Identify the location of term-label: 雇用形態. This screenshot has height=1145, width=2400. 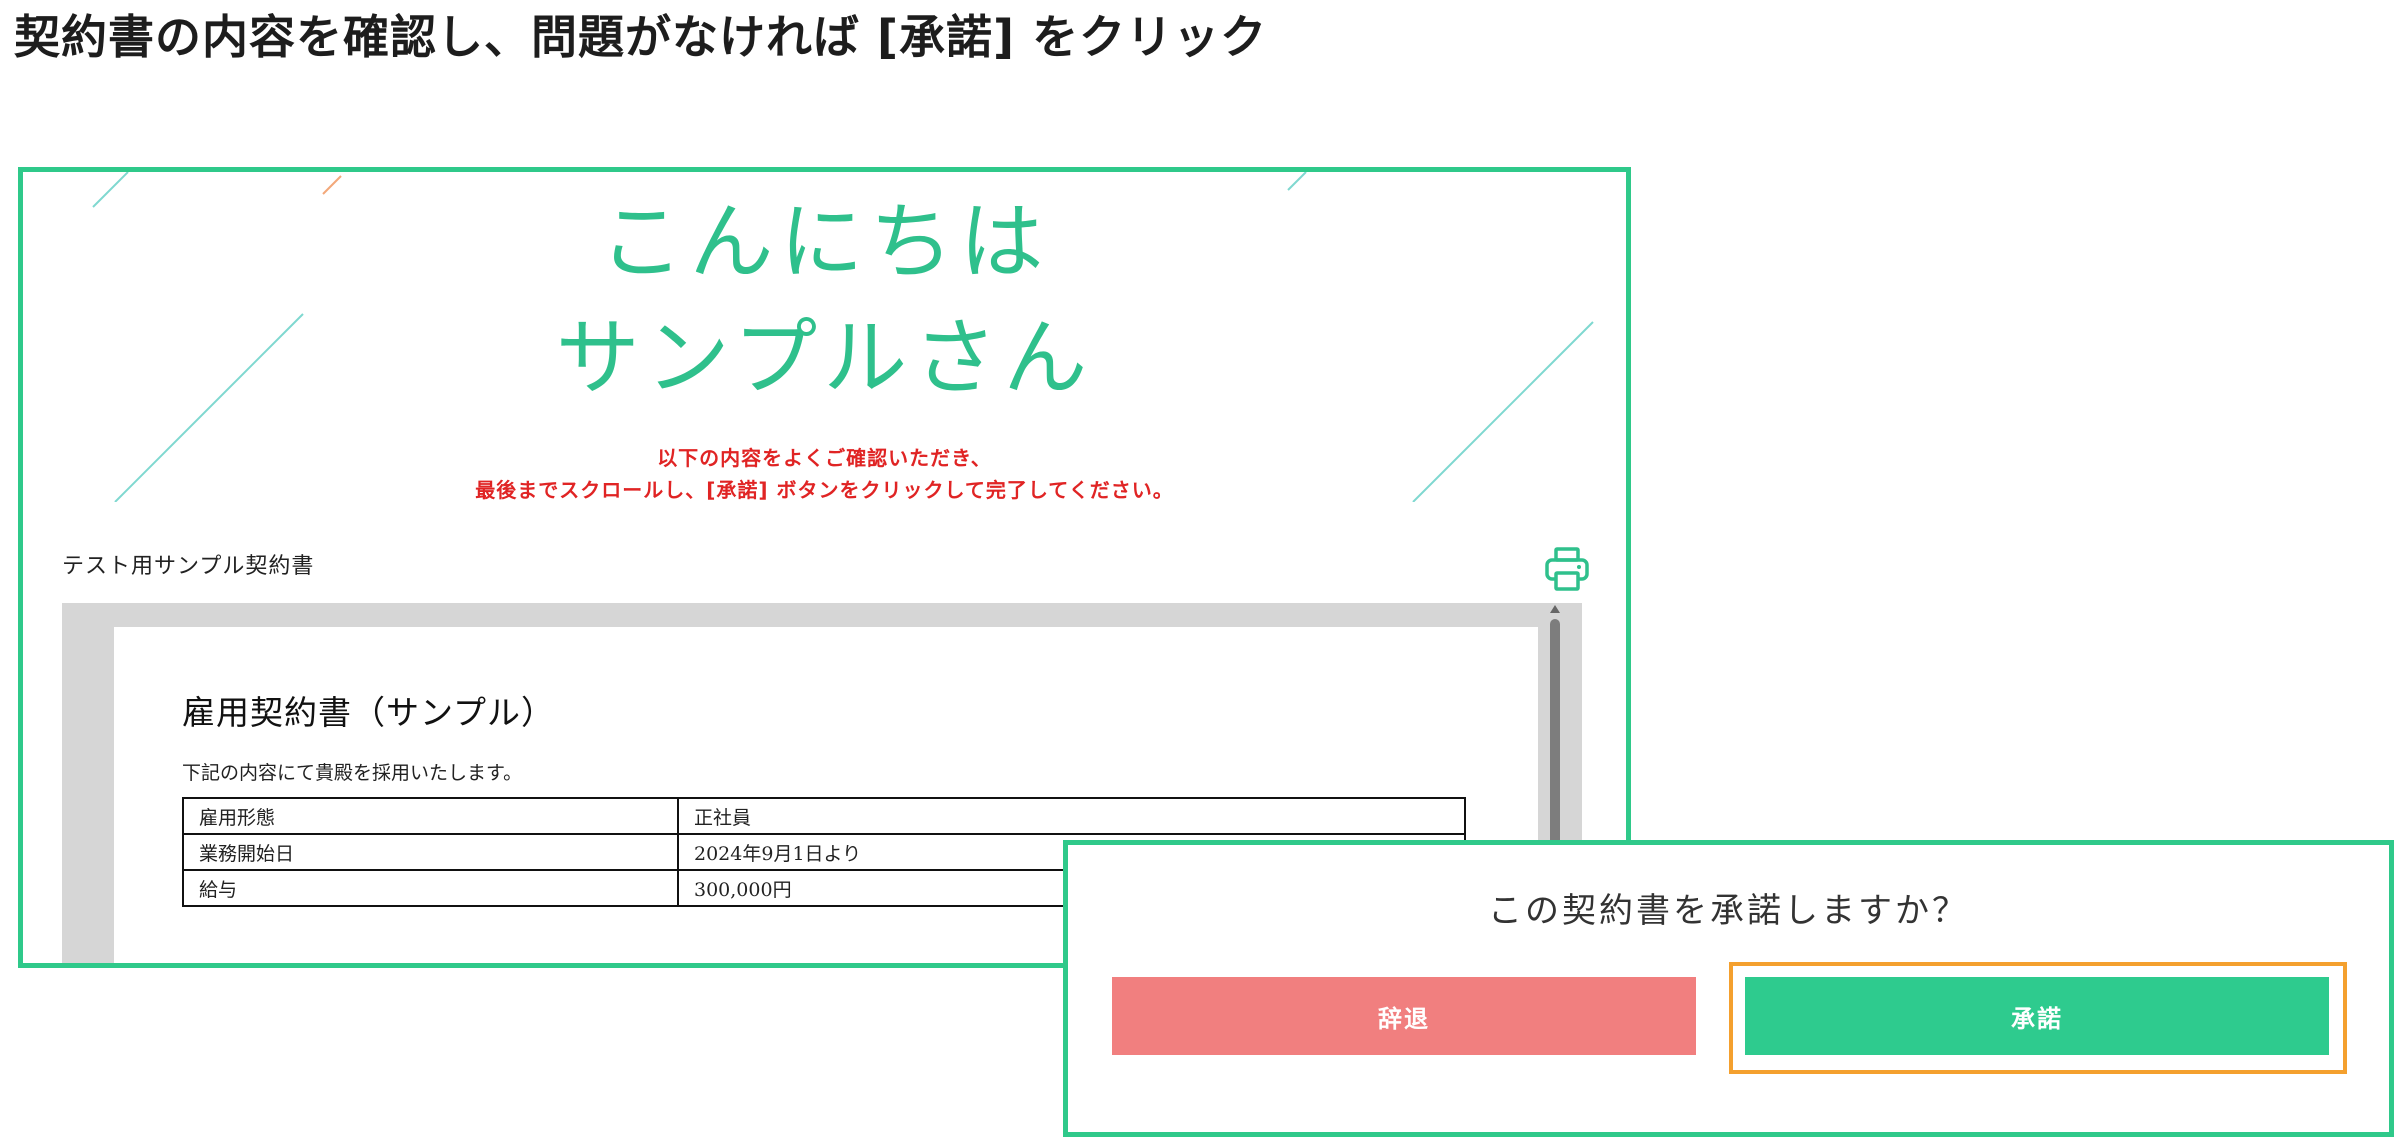
(430, 816).